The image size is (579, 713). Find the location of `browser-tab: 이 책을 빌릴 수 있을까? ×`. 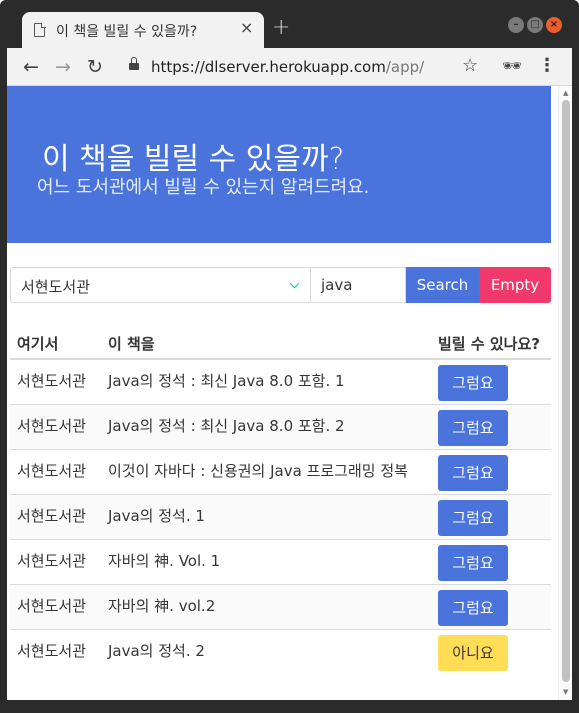

browser-tab: 이 책을 빌릴 수 있을까? × is located at coordinates (143, 30).